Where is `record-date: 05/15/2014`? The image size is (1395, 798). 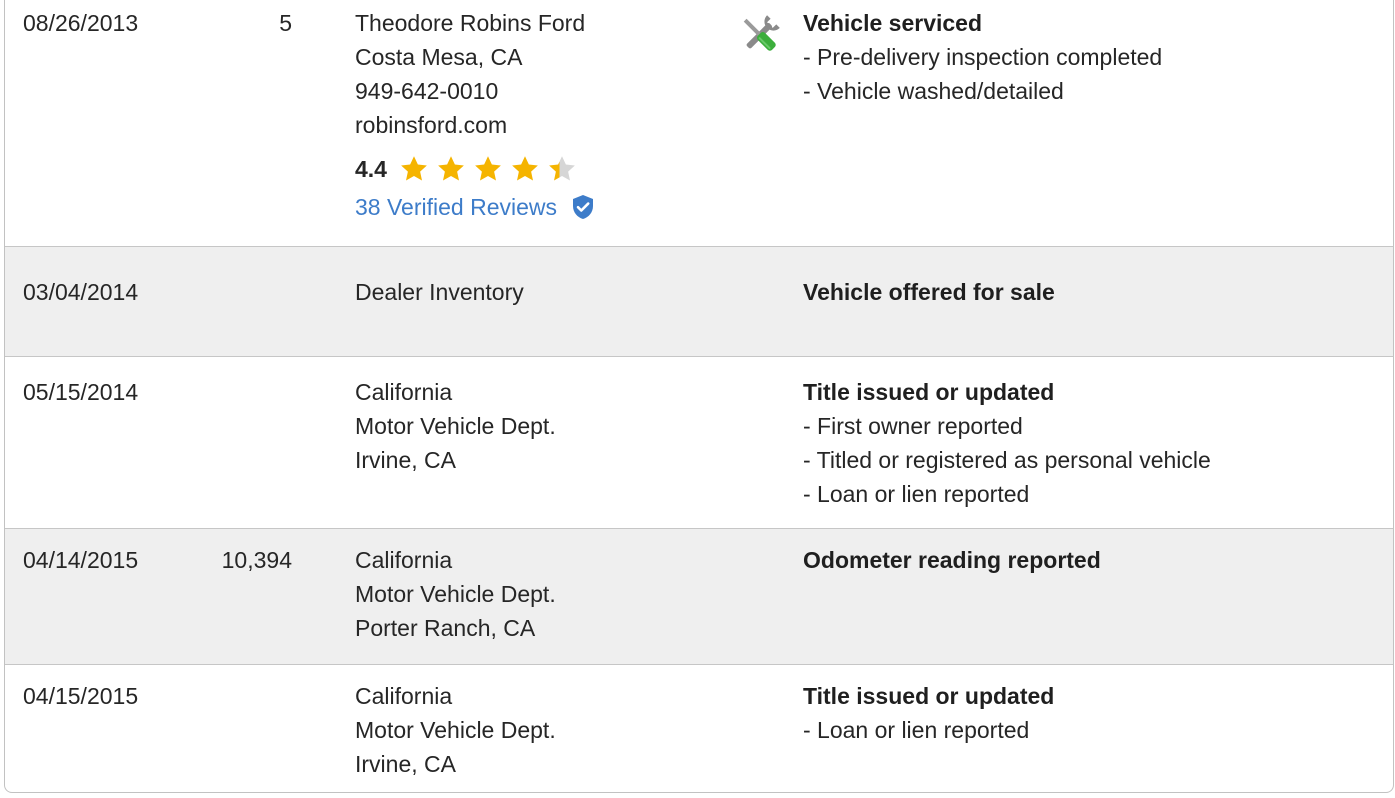 record-date: 05/15/2014 is located at coordinates (81, 392).